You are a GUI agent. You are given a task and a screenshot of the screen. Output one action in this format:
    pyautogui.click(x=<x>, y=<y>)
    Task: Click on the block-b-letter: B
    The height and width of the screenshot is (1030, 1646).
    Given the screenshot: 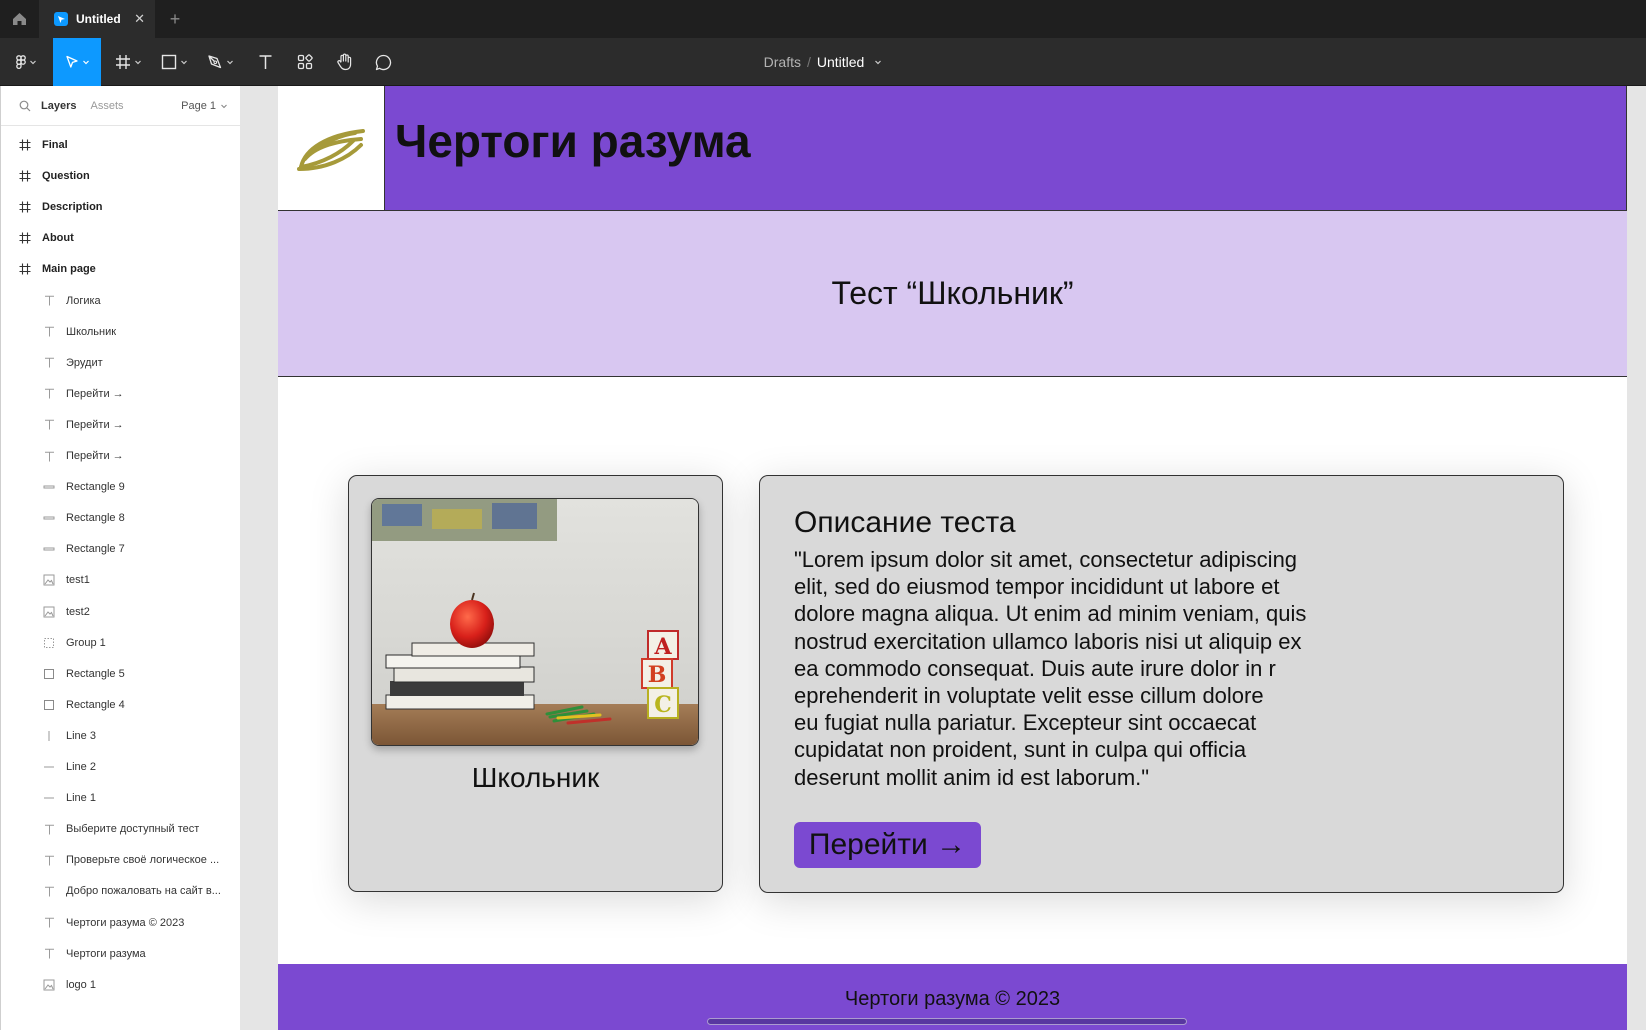 What is the action you would take?
    pyautogui.click(x=657, y=675)
    